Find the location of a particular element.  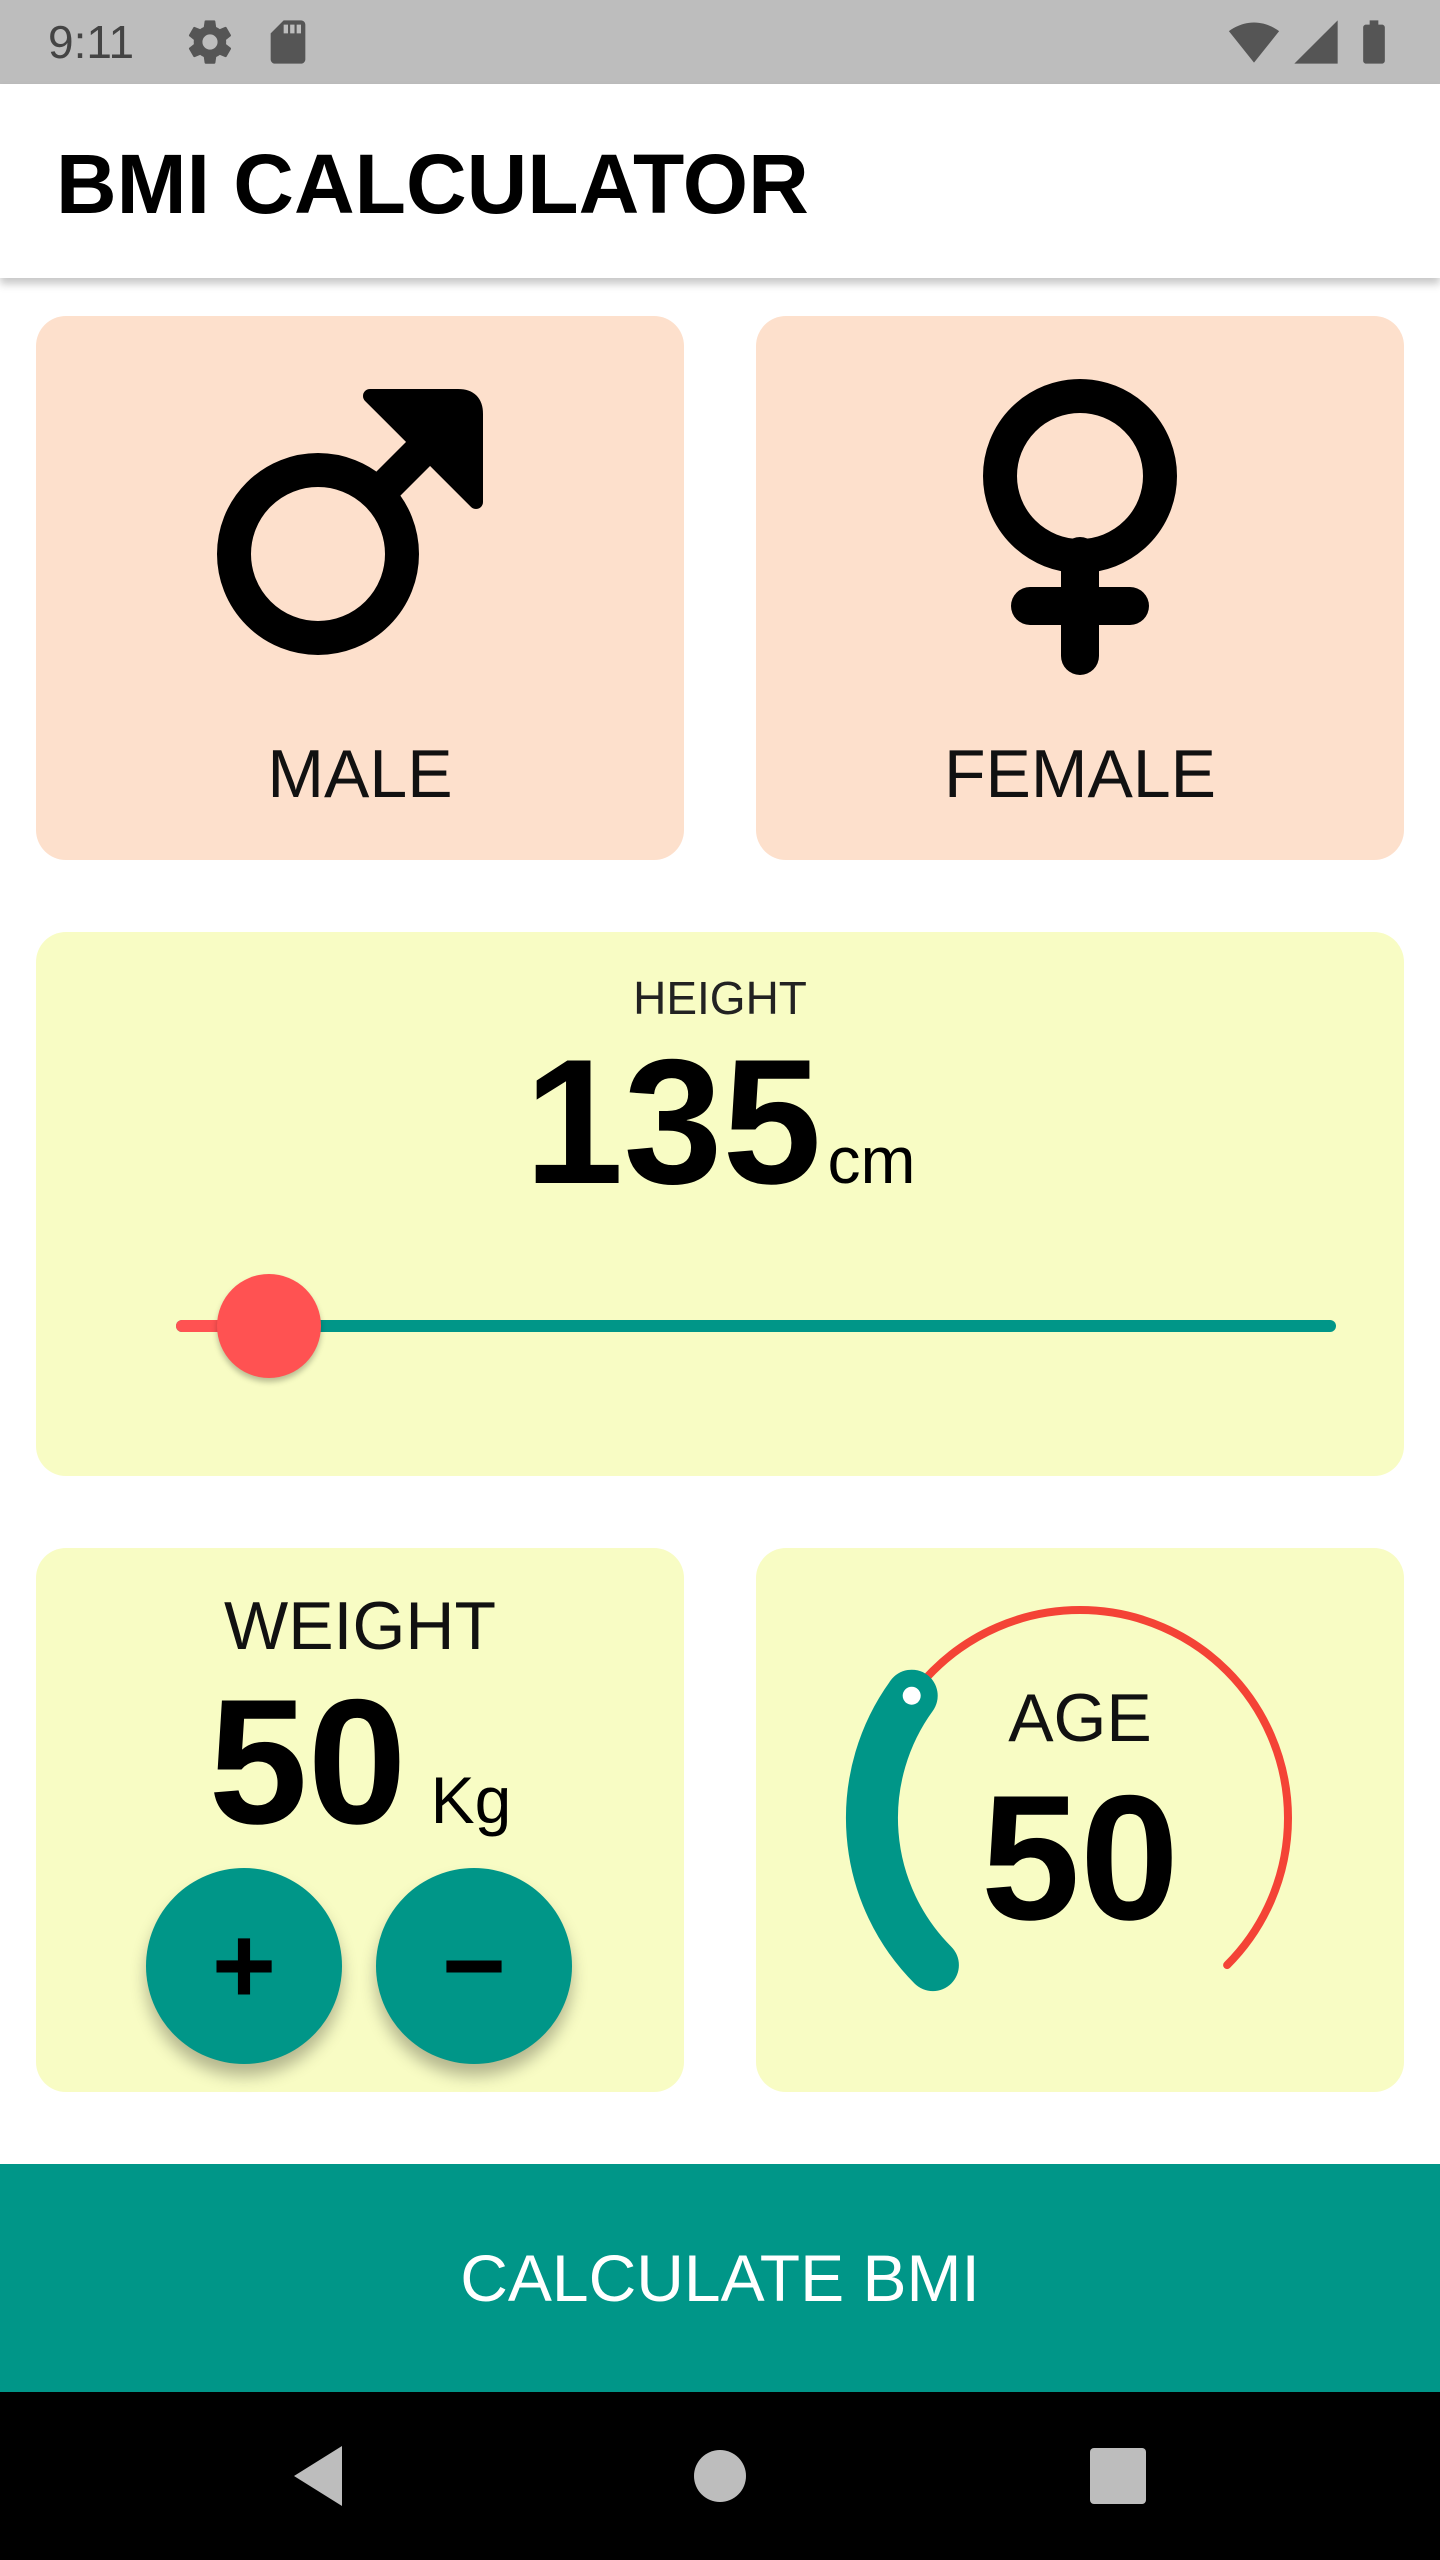

plus-icon: + is located at coordinates (244, 1965).